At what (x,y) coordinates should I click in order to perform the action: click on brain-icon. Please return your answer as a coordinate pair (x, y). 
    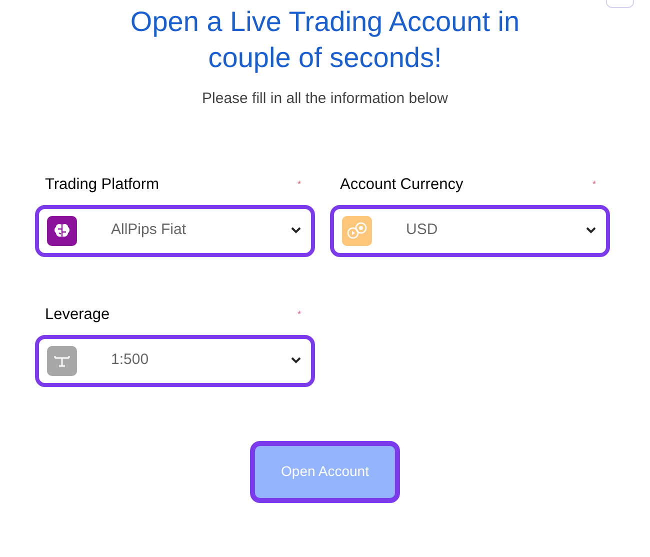
    Looking at the image, I should click on (62, 231).